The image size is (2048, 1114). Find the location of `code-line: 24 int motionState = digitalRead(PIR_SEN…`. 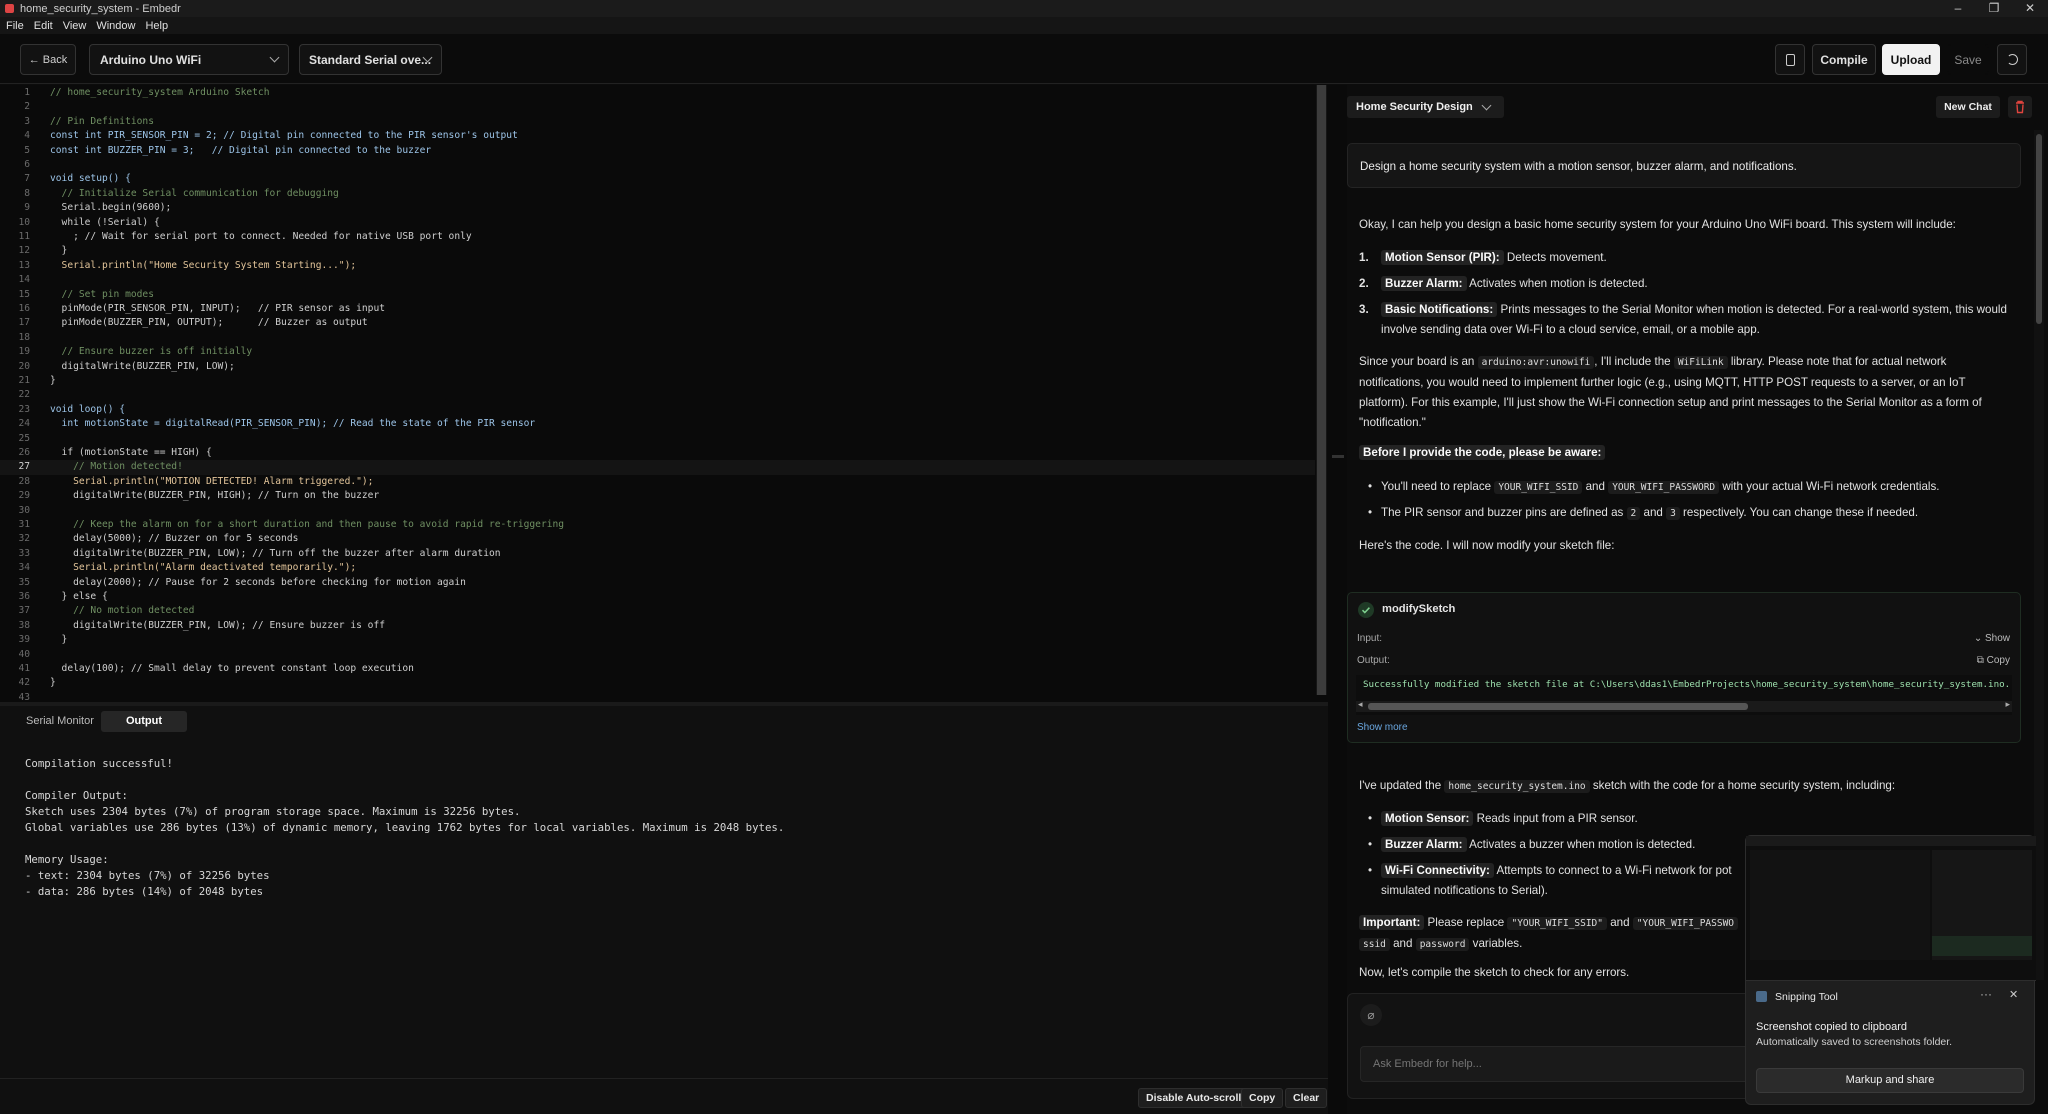

code-line: 24 int motionState = digitalRead(PIR_SEN… is located at coordinates (657, 424).